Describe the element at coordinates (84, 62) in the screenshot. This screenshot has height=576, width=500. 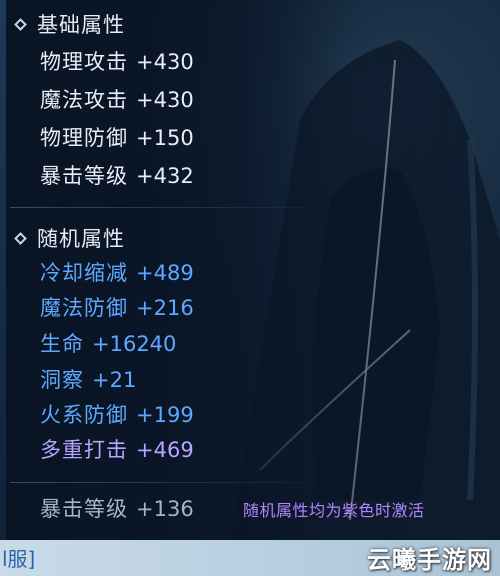
I see `stat-name: 物理攻击` at that location.